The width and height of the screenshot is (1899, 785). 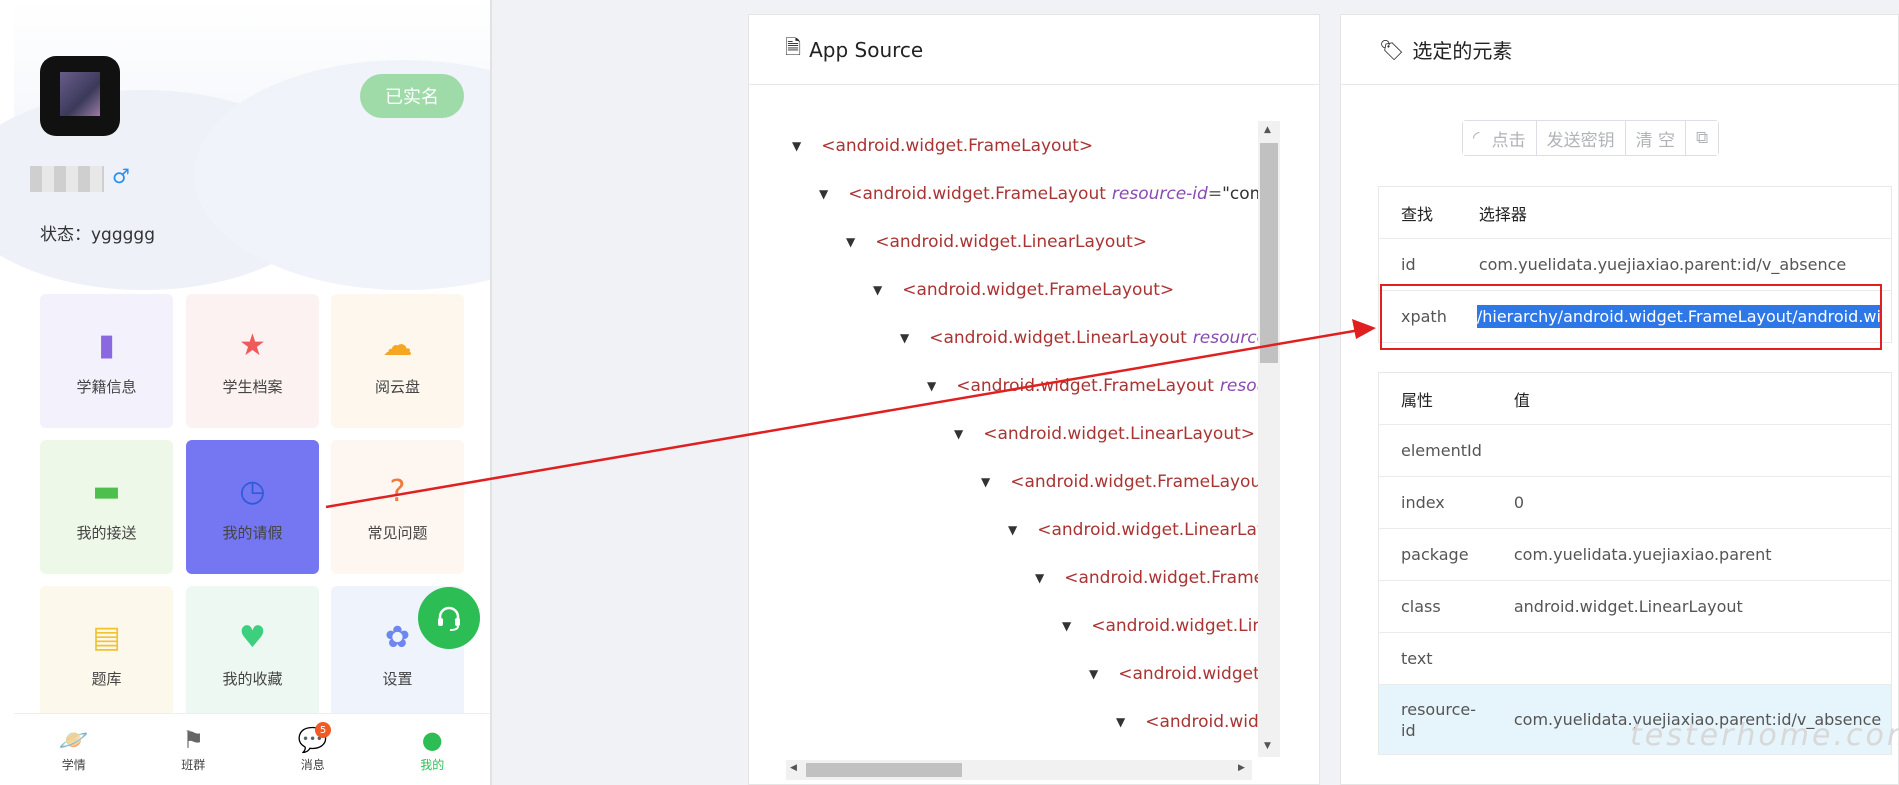 What do you see at coordinates (1364, 329) in the screenshot?
I see `arrow-head-icon` at bounding box center [1364, 329].